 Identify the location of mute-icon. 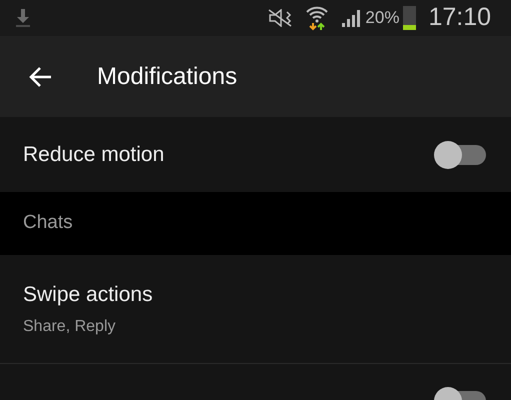
(280, 18).